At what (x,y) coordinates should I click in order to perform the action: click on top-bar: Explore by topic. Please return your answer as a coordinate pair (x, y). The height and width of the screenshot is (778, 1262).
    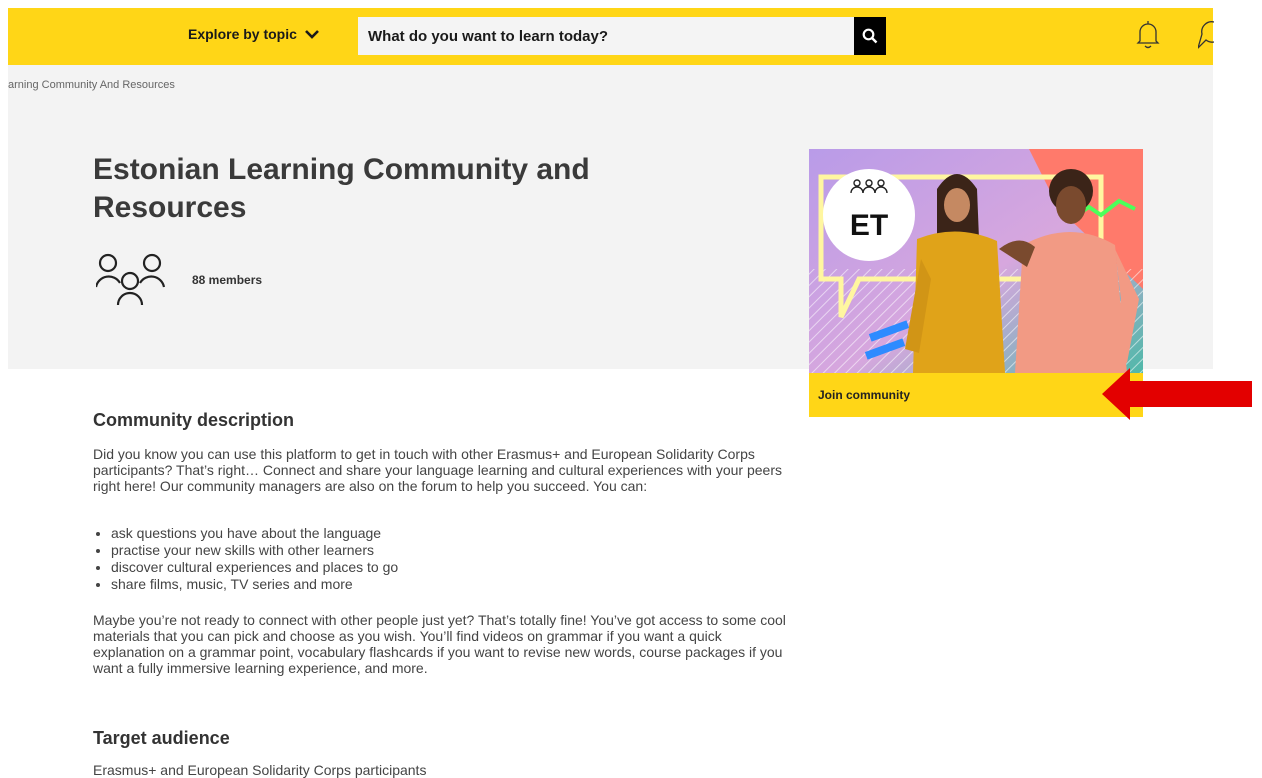
    Looking at the image, I should click on (611, 36).